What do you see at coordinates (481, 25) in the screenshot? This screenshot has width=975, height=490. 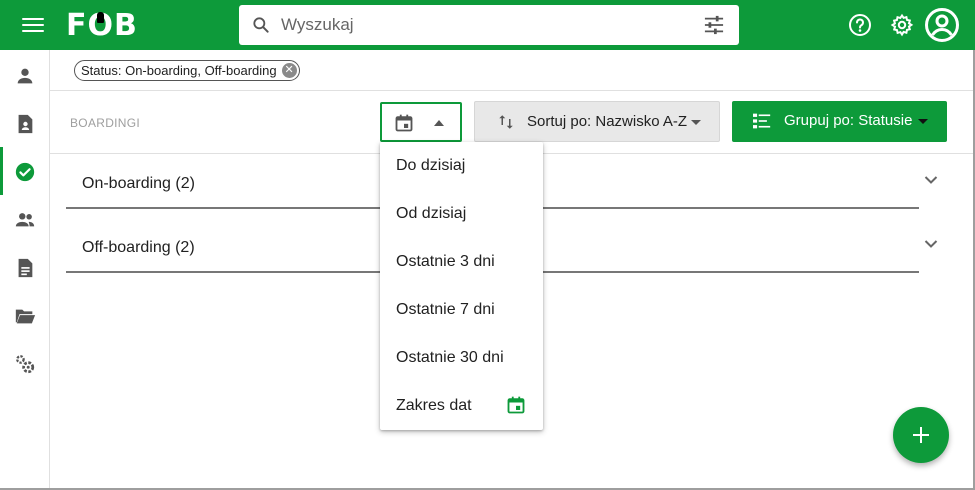 I see `search-input` at bounding box center [481, 25].